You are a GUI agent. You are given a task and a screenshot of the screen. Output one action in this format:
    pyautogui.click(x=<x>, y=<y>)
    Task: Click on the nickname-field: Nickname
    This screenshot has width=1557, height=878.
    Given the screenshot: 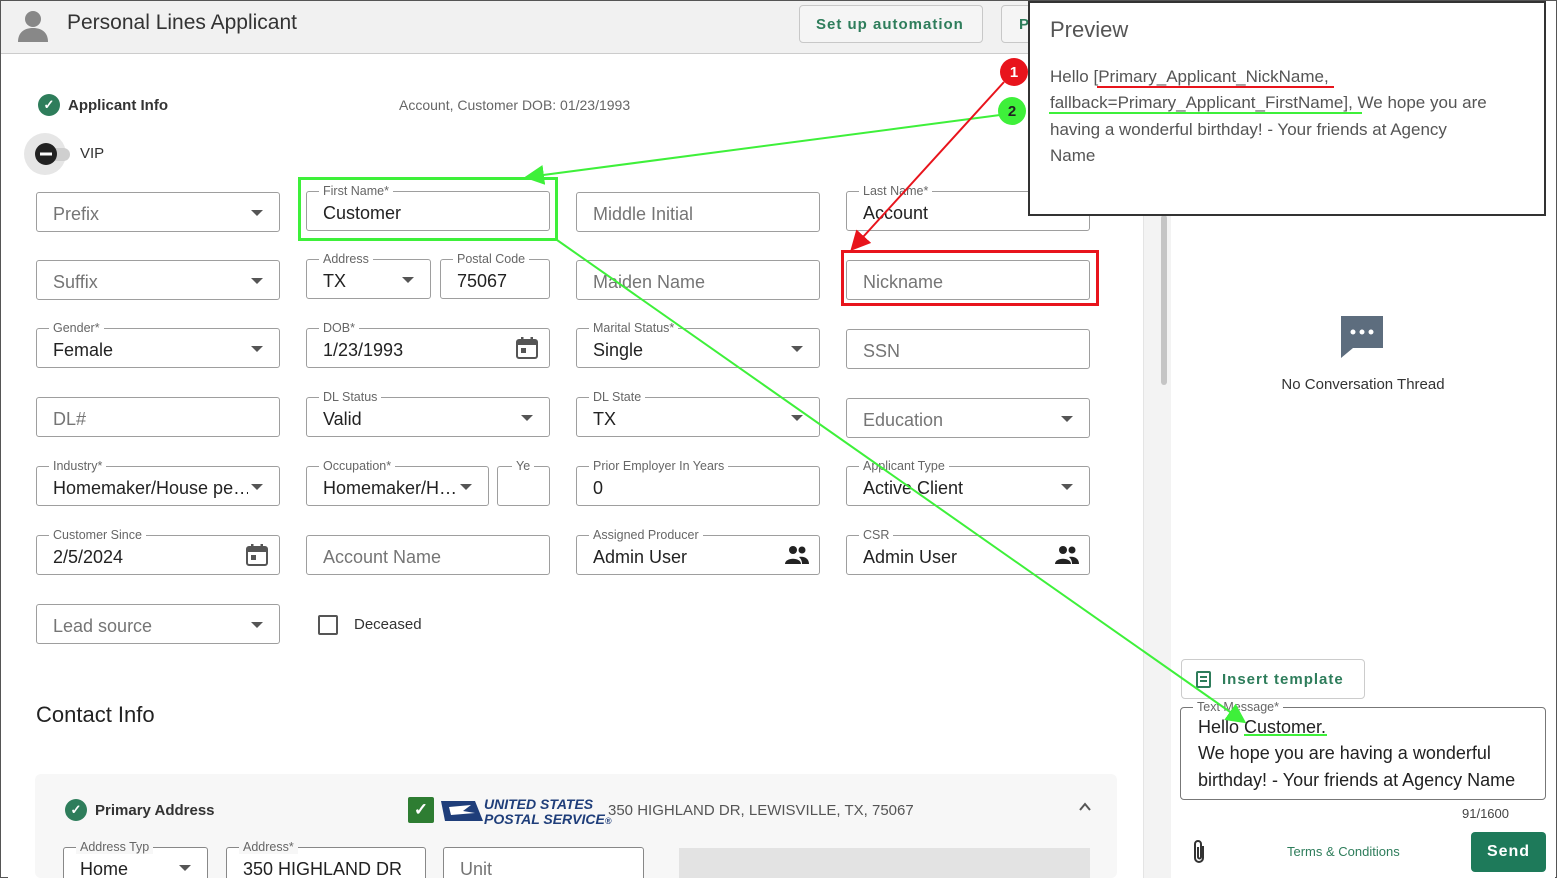 What is the action you would take?
    pyautogui.click(x=968, y=280)
    